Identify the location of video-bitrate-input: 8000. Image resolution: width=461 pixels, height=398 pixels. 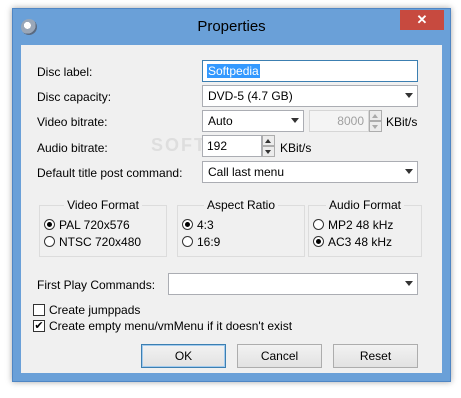
(339, 121).